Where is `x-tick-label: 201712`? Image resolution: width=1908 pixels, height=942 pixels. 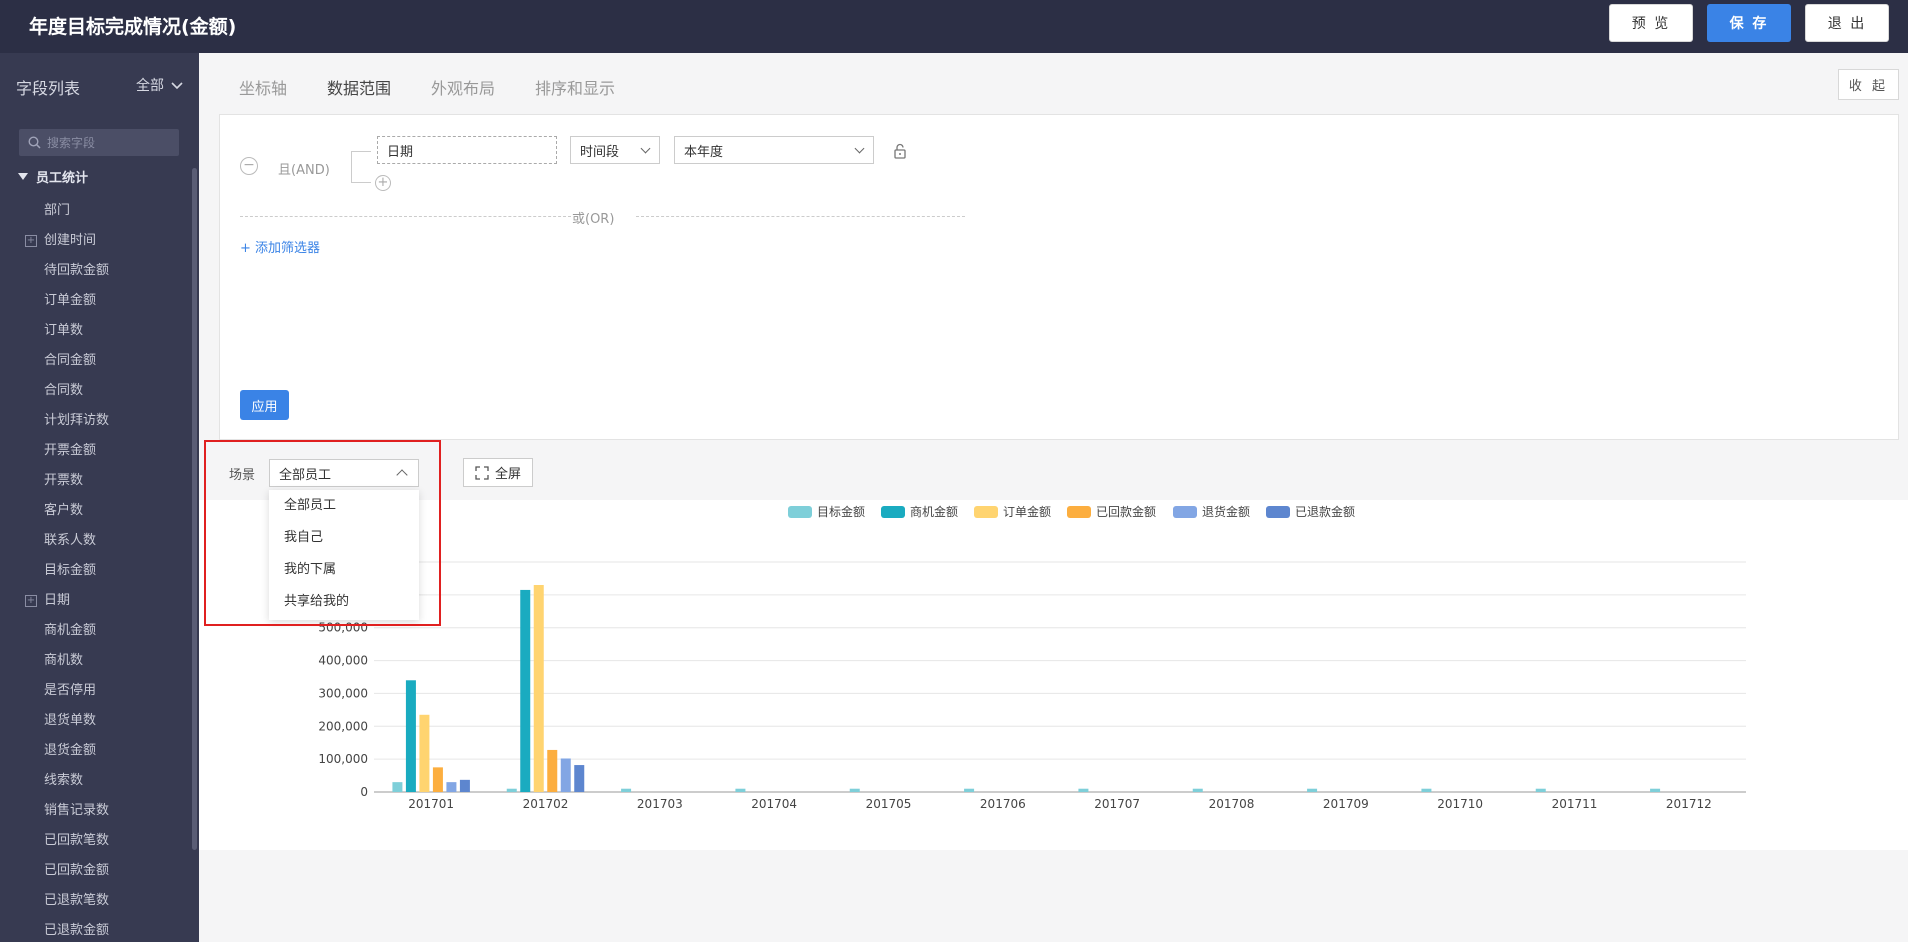
x-tick-label: 201712 is located at coordinates (1689, 804).